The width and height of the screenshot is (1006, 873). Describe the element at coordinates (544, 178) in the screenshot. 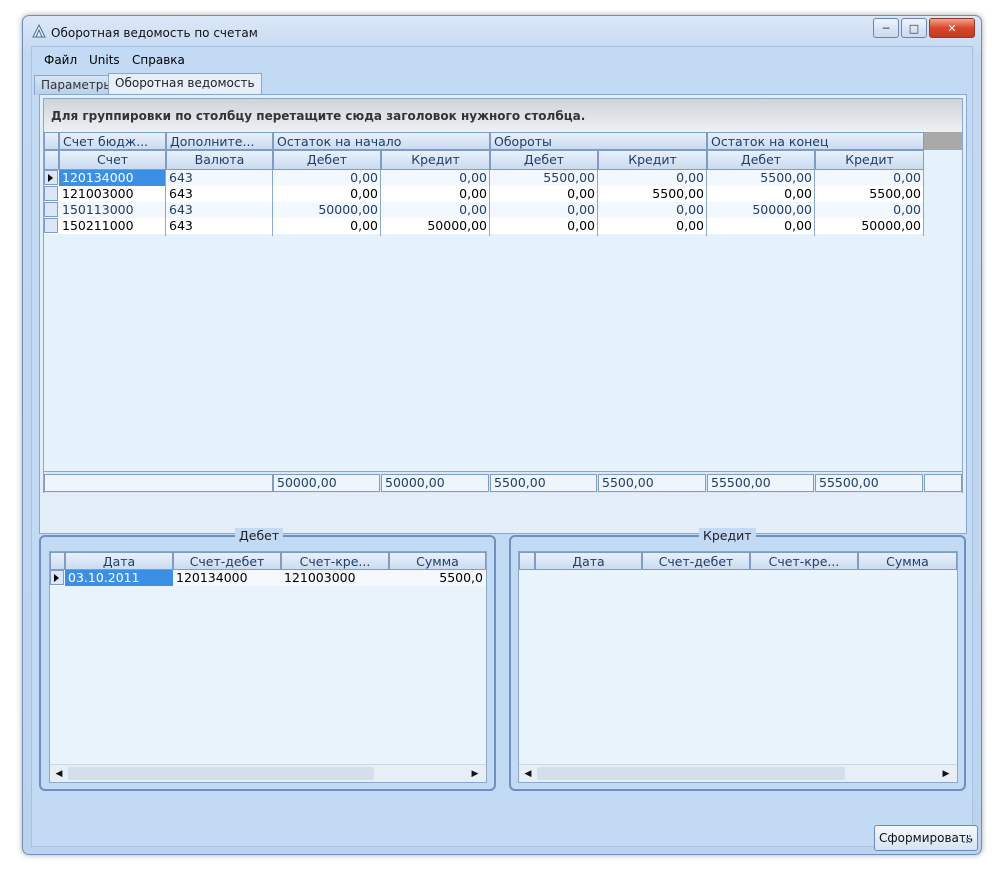

I see `cell-turnover-debit: 5500,00` at that location.